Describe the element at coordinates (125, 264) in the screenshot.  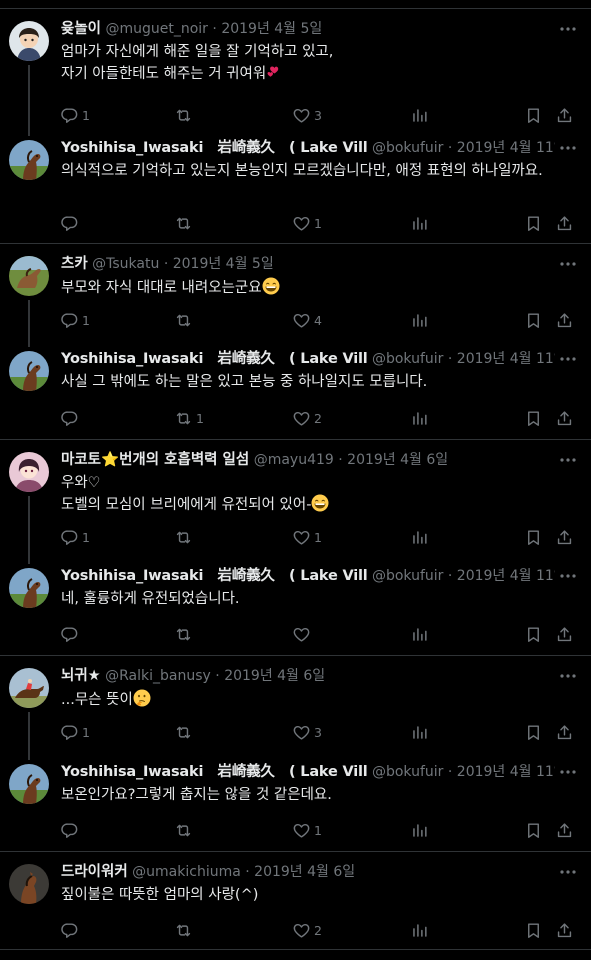
I see `user-handle: @Tsukatu` at that location.